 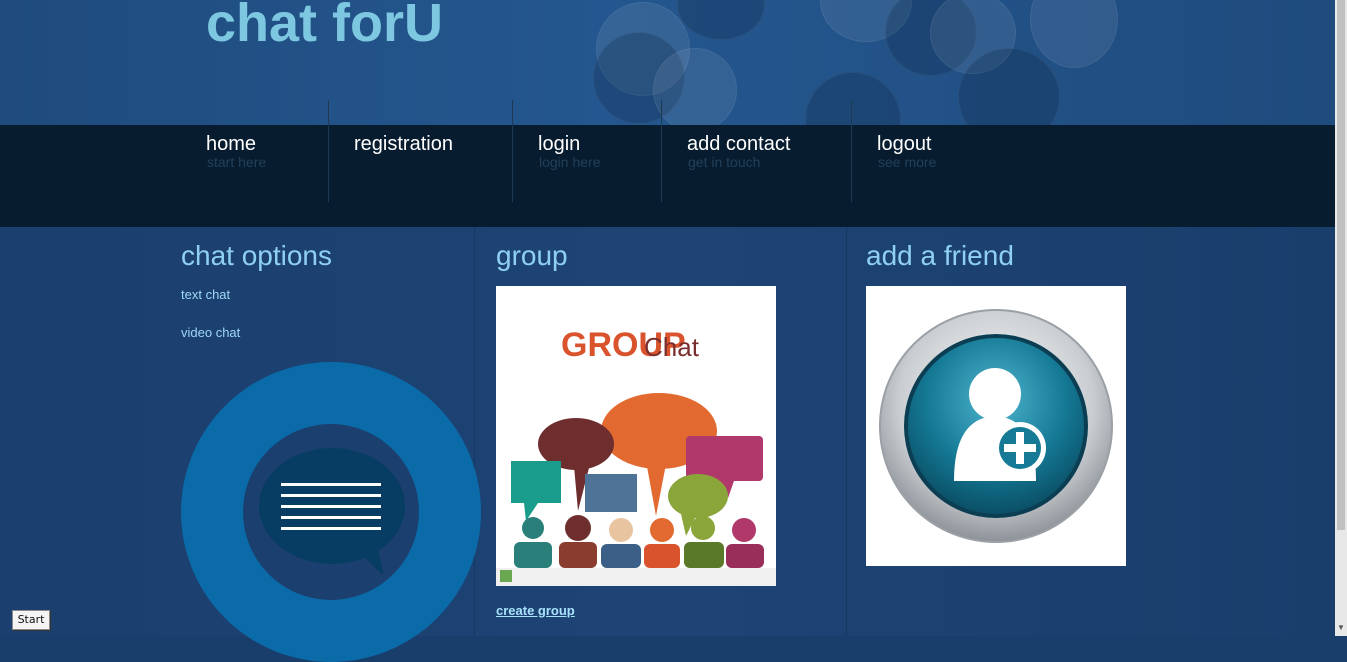 I want to click on group-chat-image: GROUP Chat, so click(x=636, y=436).